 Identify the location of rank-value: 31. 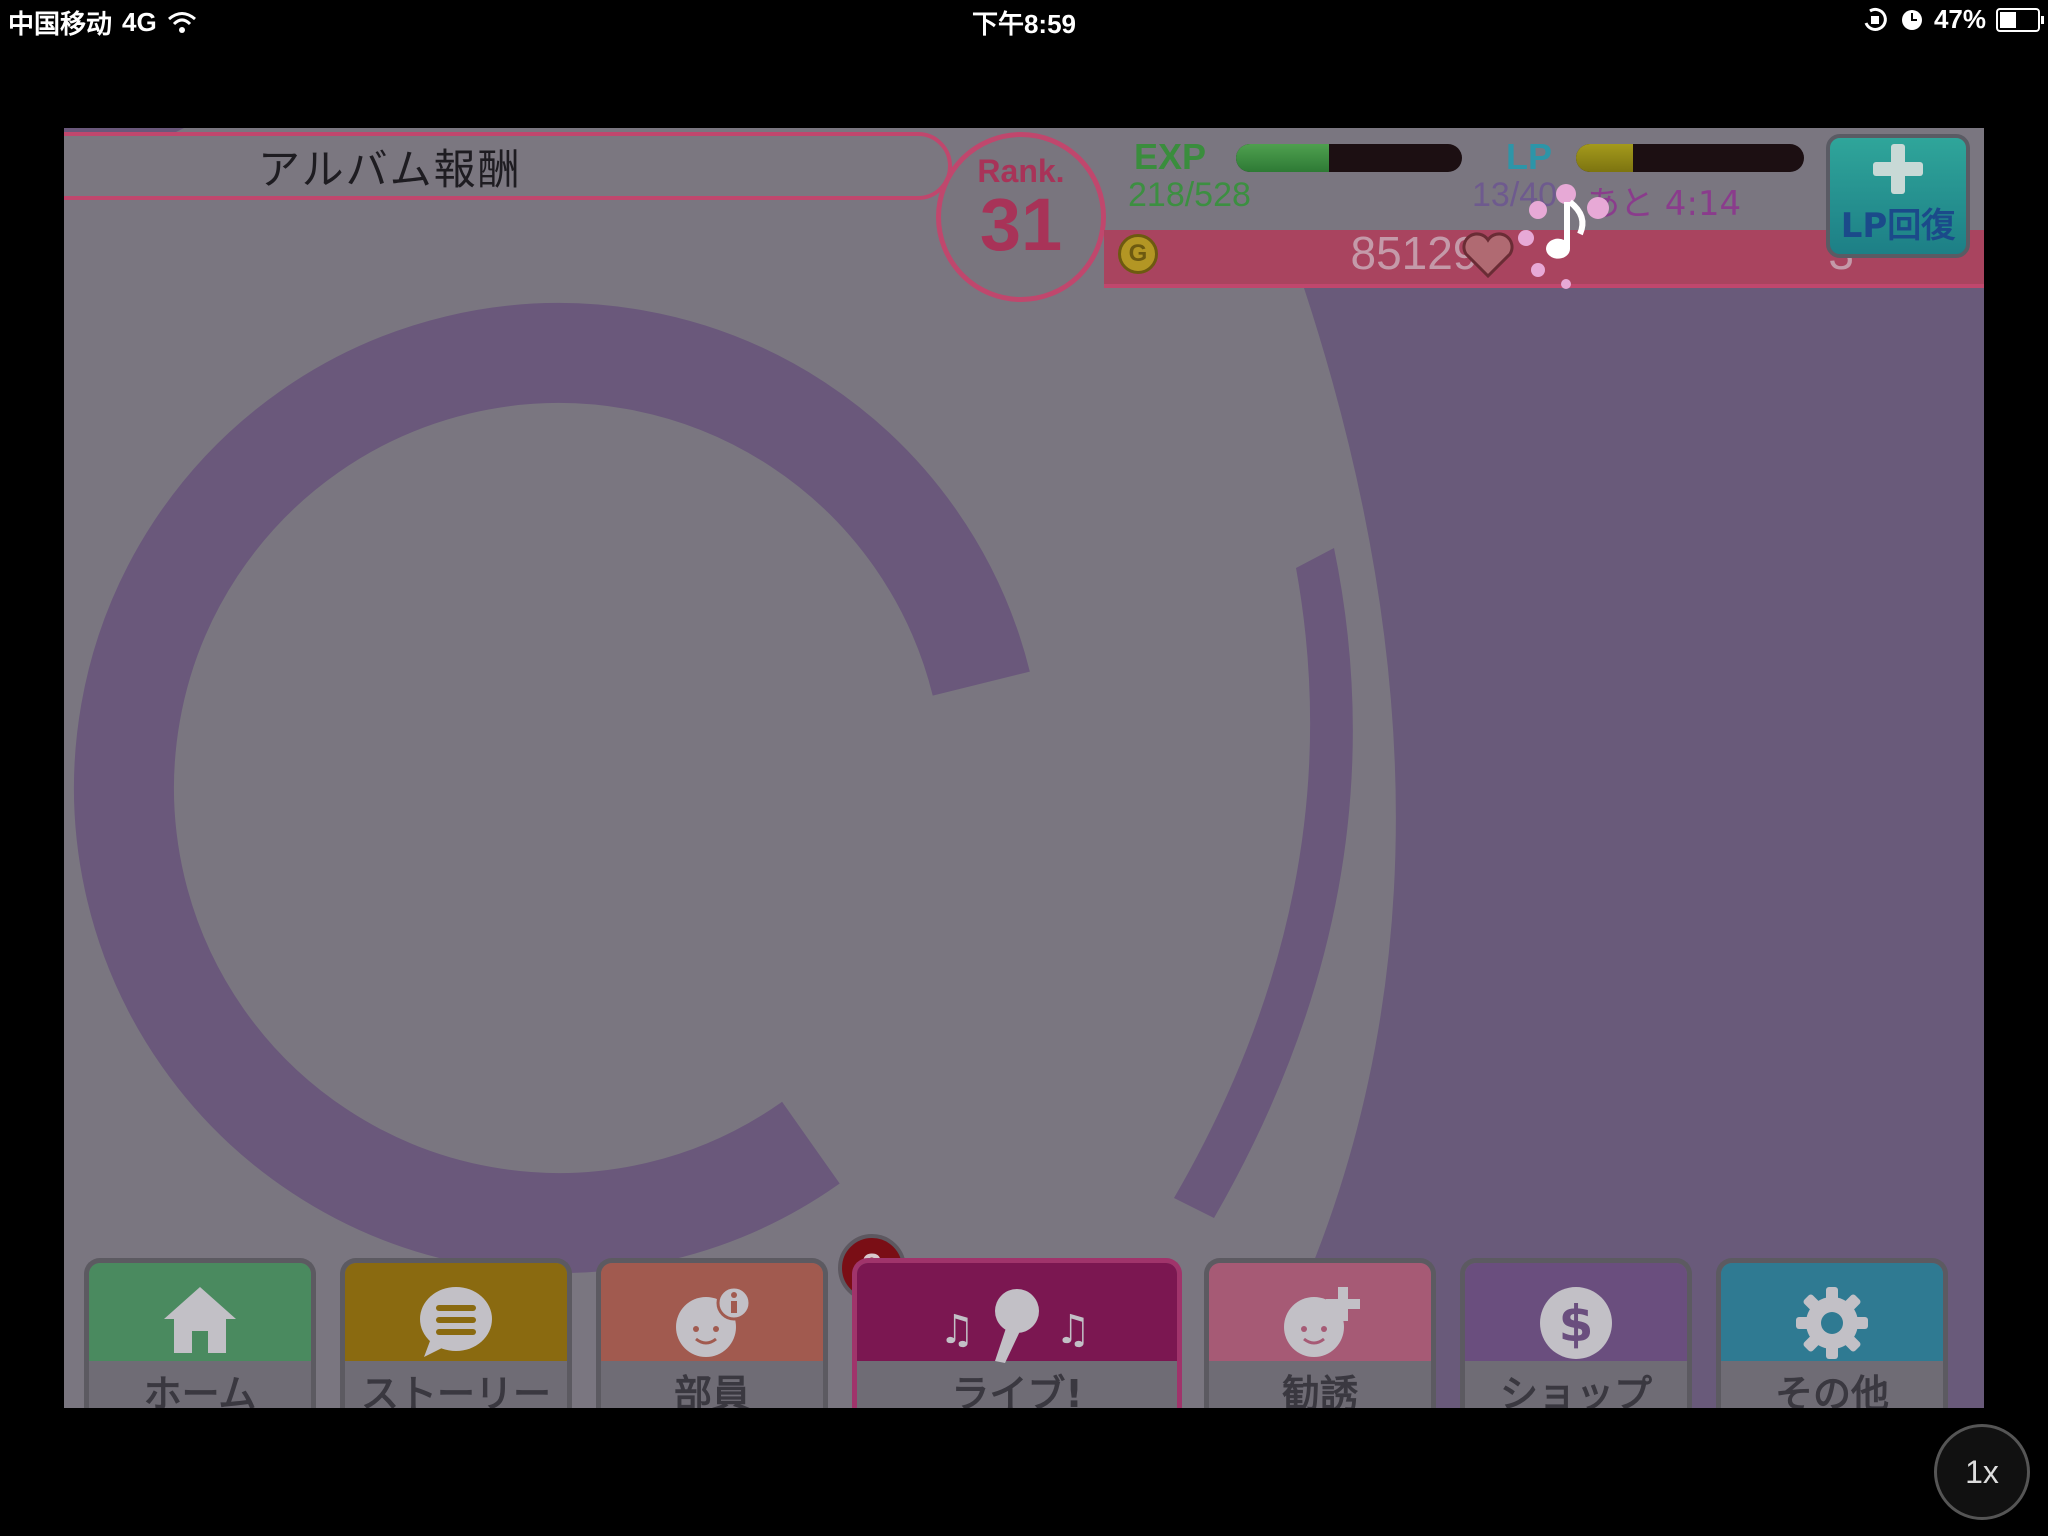
(1021, 224).